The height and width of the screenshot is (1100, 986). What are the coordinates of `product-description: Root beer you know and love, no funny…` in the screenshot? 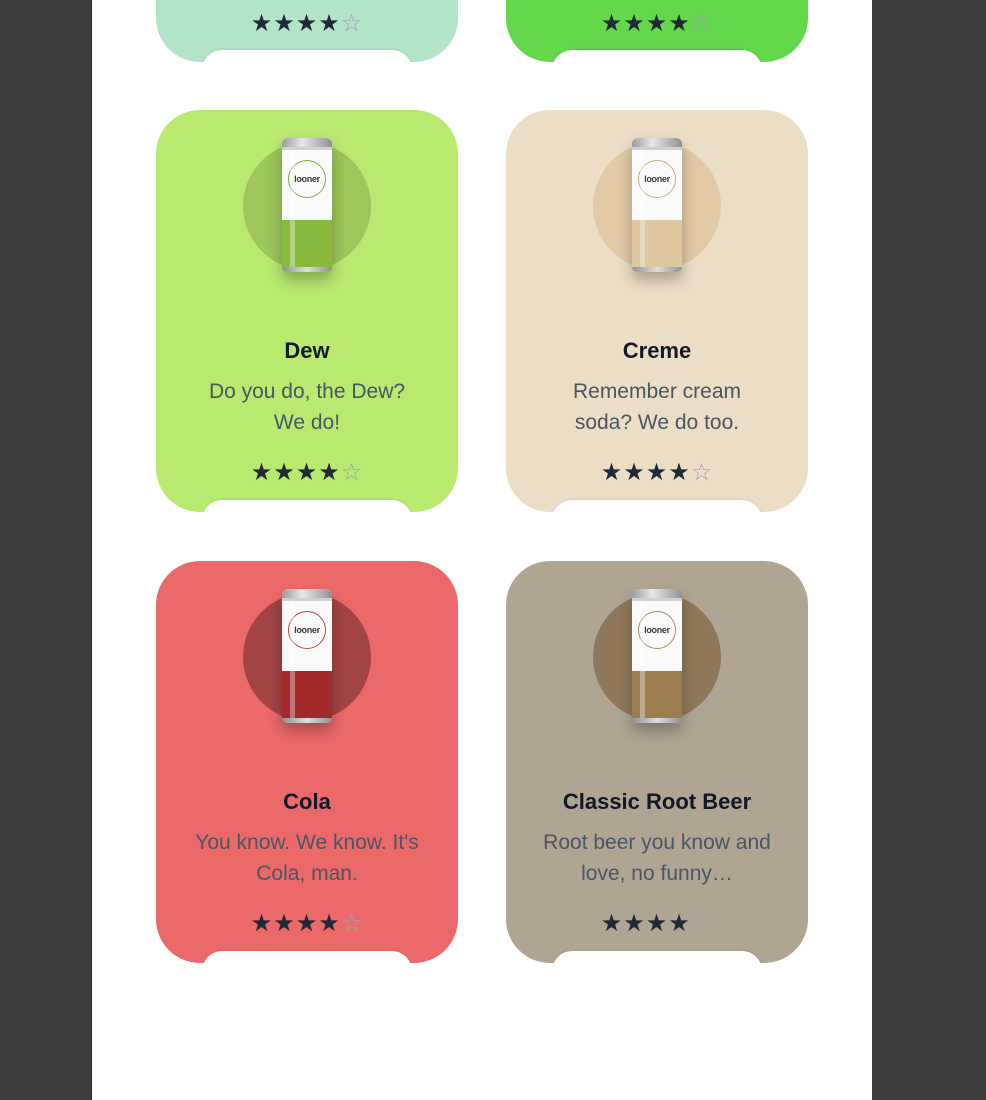 It's located at (657, 858).